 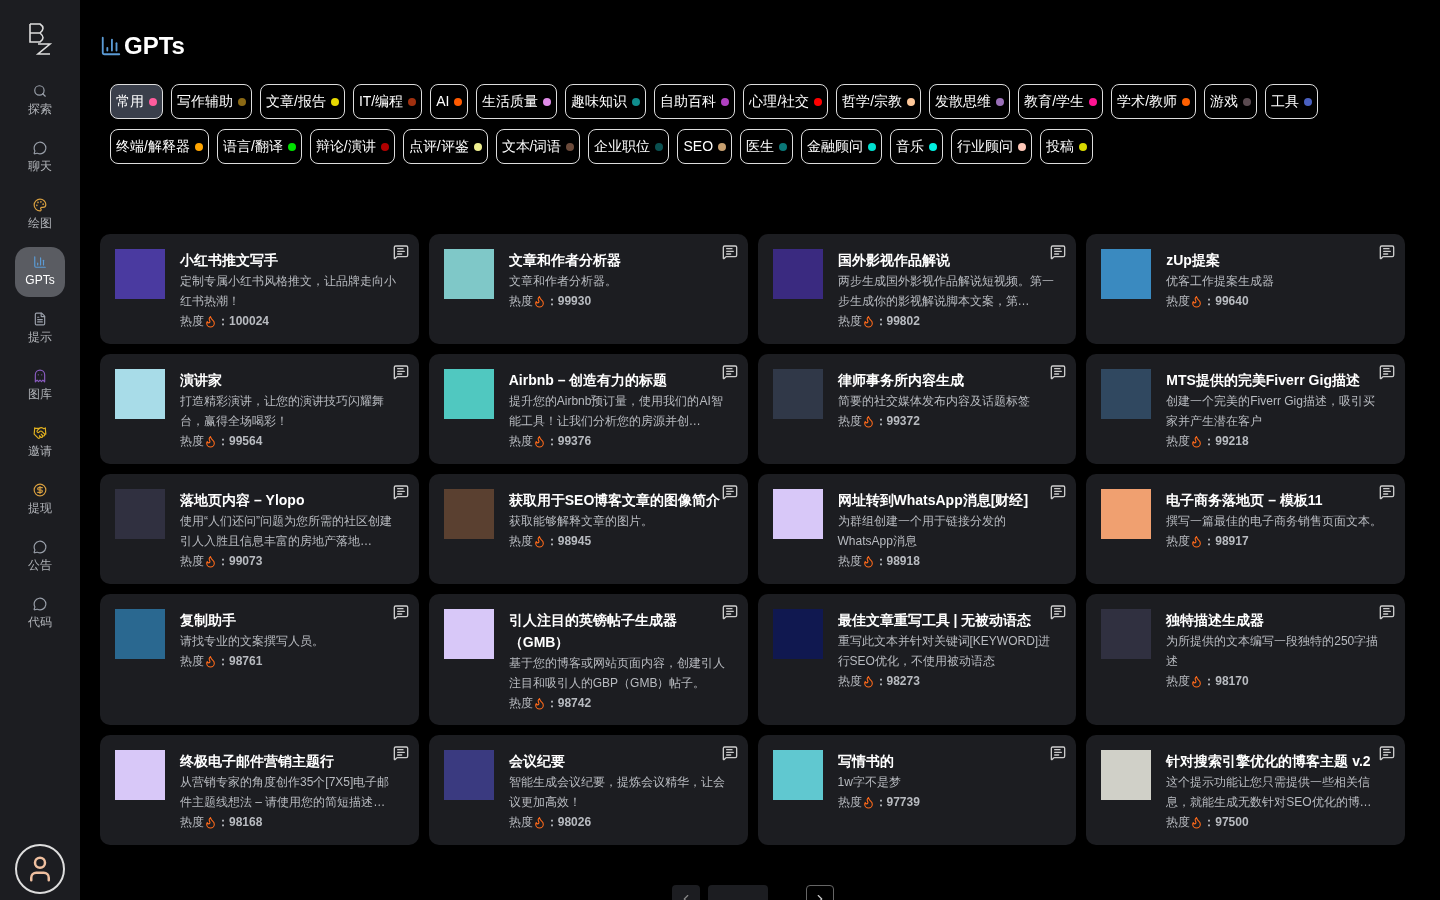 What do you see at coordinates (40, 614) in the screenshot?
I see `sidebar-nav-item: 代码` at bounding box center [40, 614].